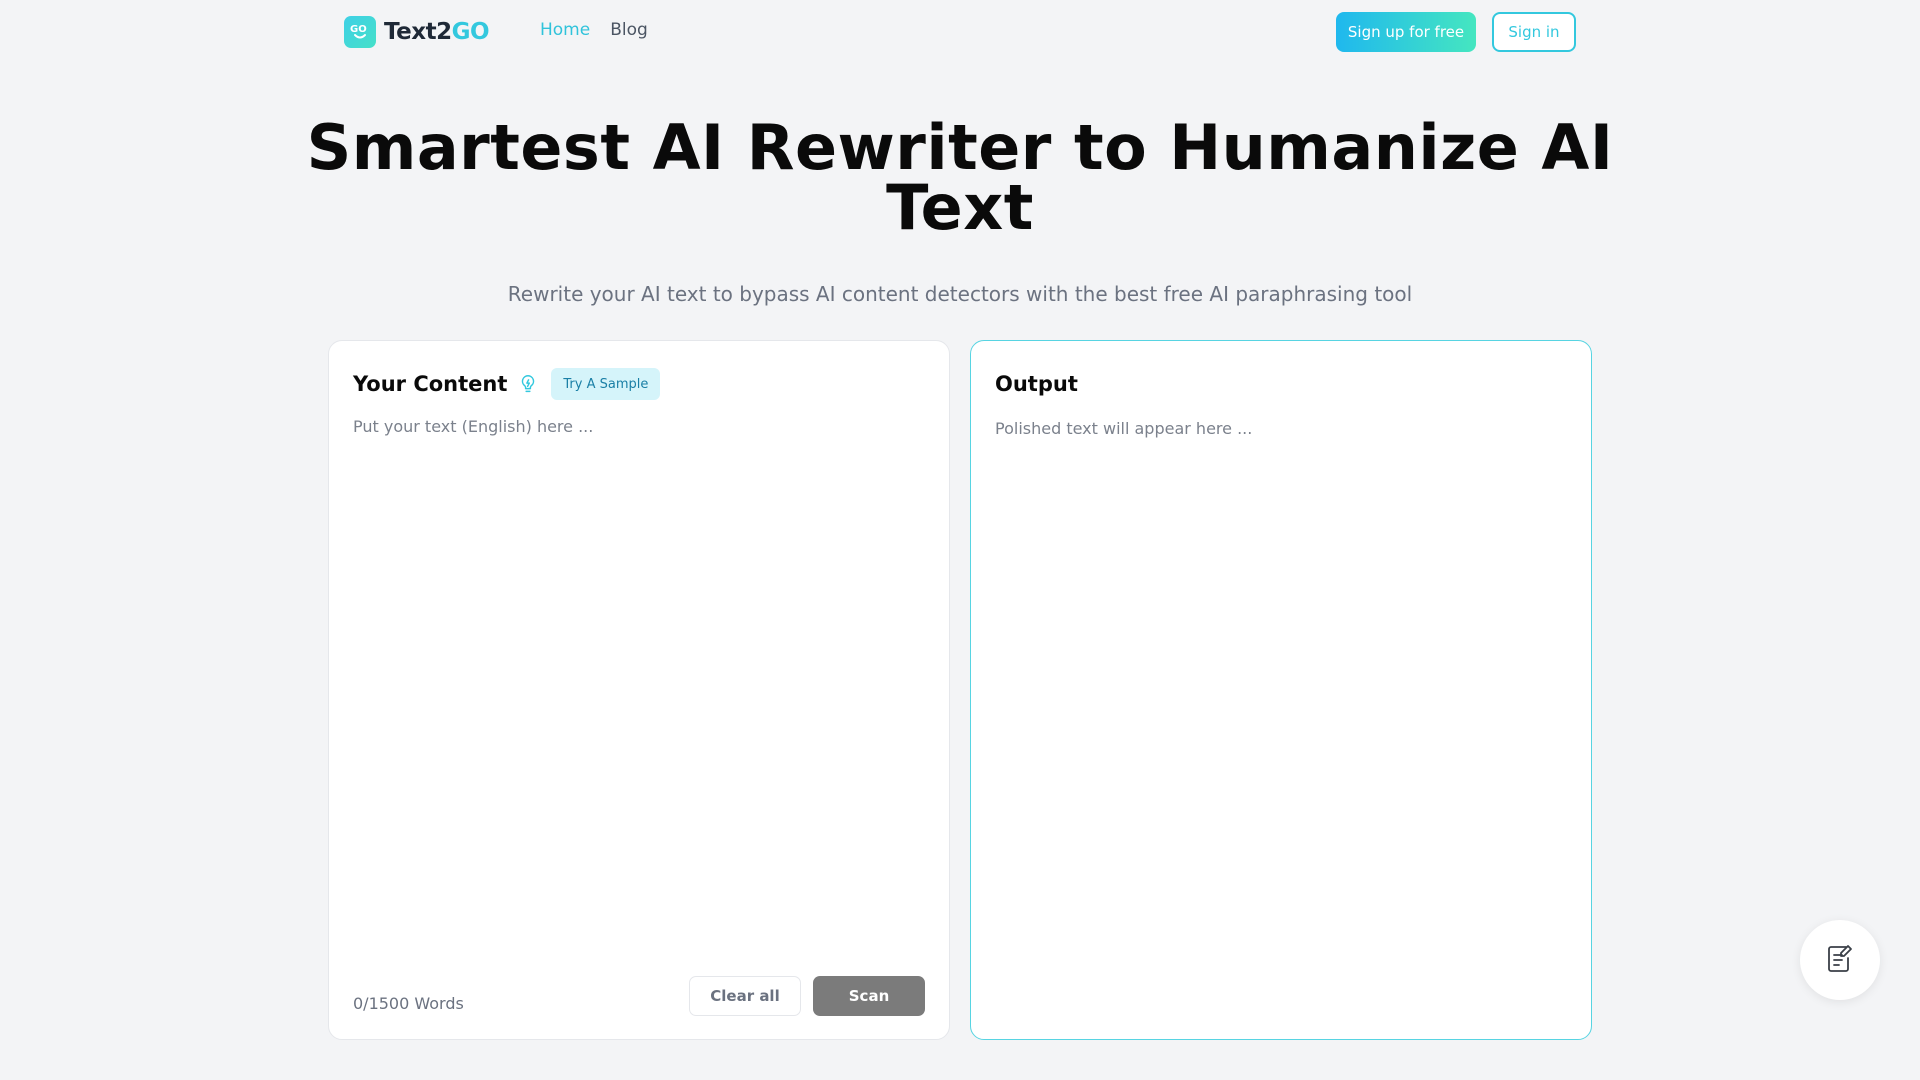 The image size is (1920, 1080). What do you see at coordinates (640, 685) in the screenshot?
I see `content-input` at bounding box center [640, 685].